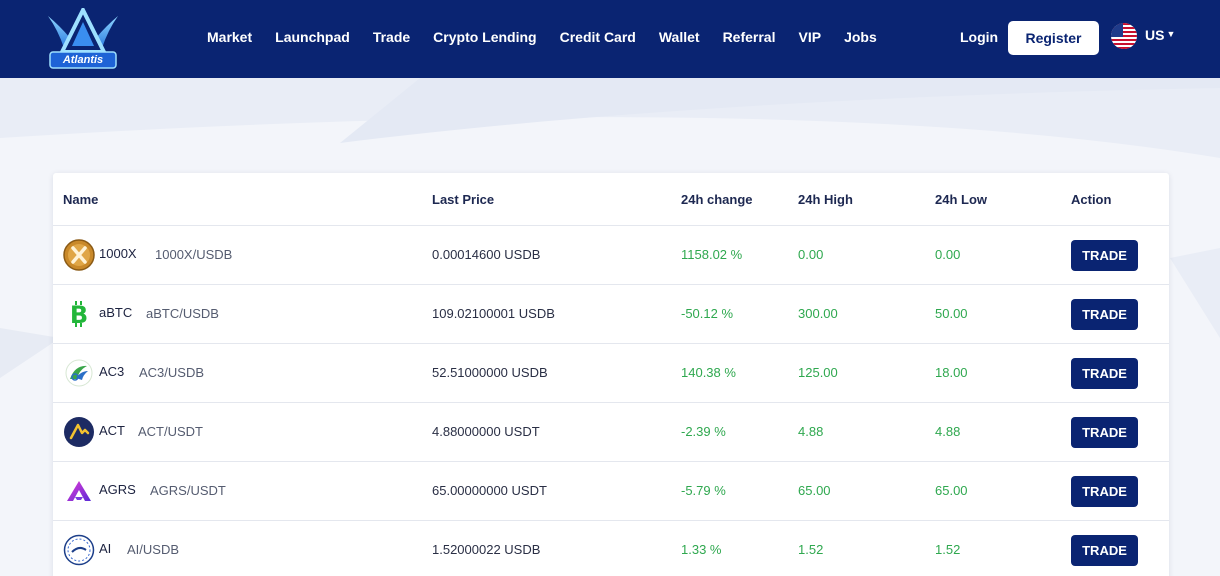 This screenshot has height=576, width=1220. What do you see at coordinates (486, 549) in the screenshot?
I see `last-price: 1.52000022 USDB` at bounding box center [486, 549].